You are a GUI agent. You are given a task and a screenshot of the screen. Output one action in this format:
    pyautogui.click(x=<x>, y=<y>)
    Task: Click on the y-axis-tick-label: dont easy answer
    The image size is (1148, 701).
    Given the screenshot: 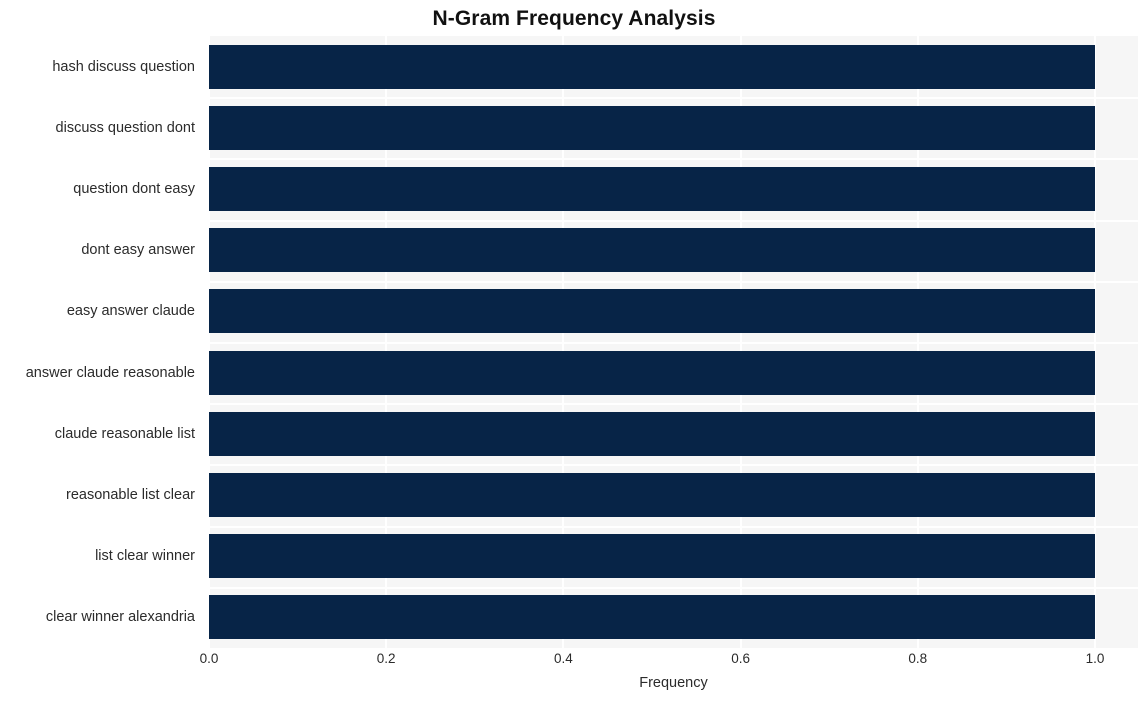 What is the action you would take?
    pyautogui.click(x=138, y=250)
    